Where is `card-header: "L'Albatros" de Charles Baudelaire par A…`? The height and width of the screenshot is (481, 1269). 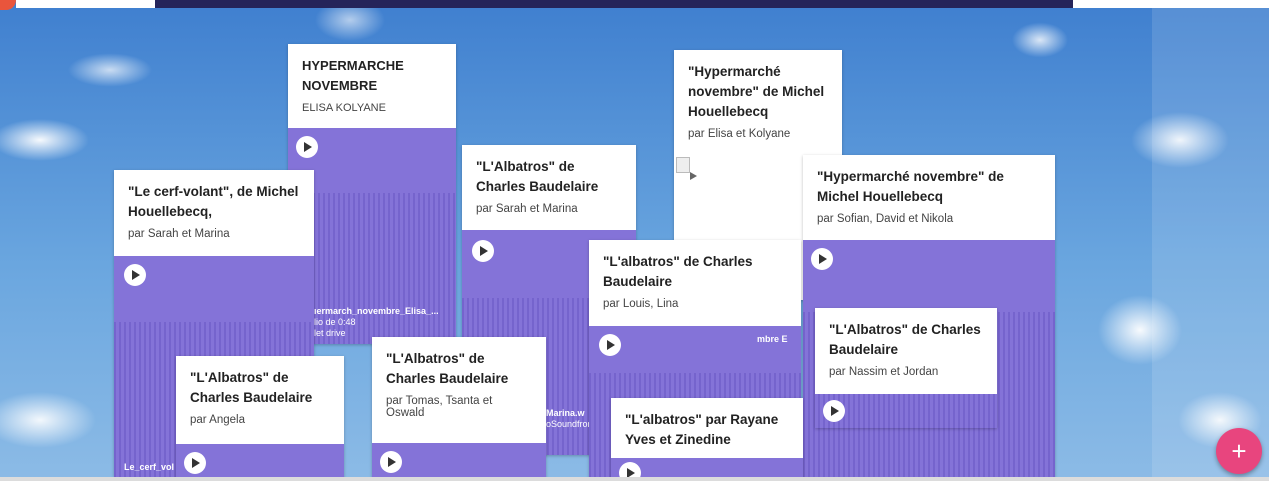 card-header: "L'Albatros" de Charles Baudelaire par A… is located at coordinates (260, 400).